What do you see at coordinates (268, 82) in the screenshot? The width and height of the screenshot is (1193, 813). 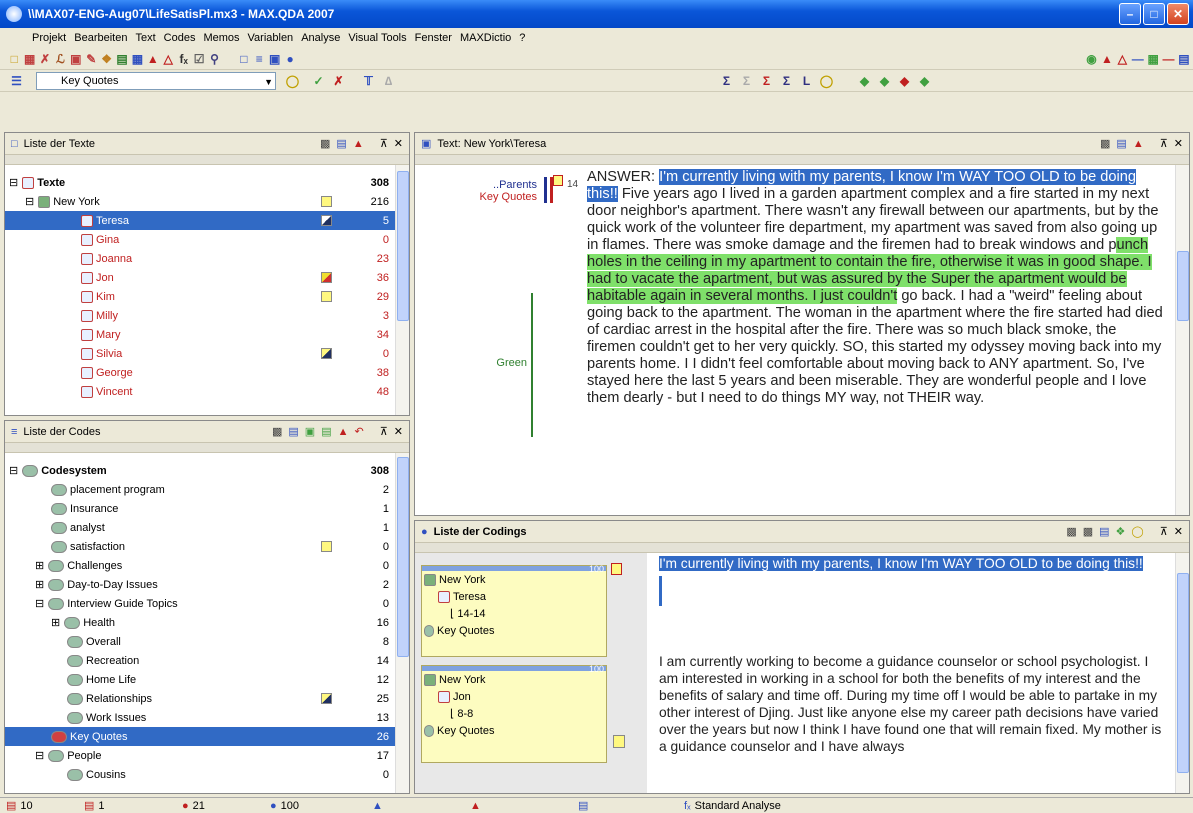 I see `chevron-down-icon: ▼` at bounding box center [268, 82].